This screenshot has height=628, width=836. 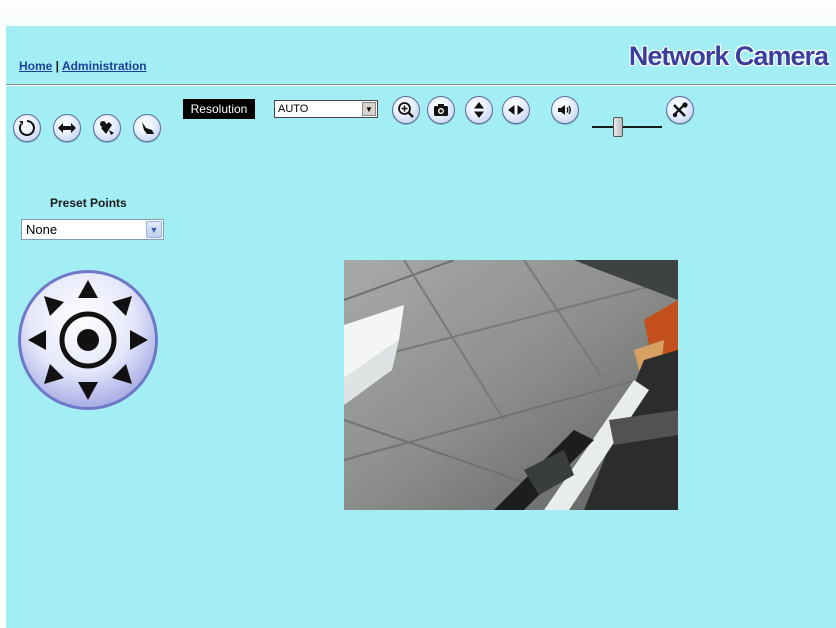 I want to click on rotate-icon, so click(x=26, y=128).